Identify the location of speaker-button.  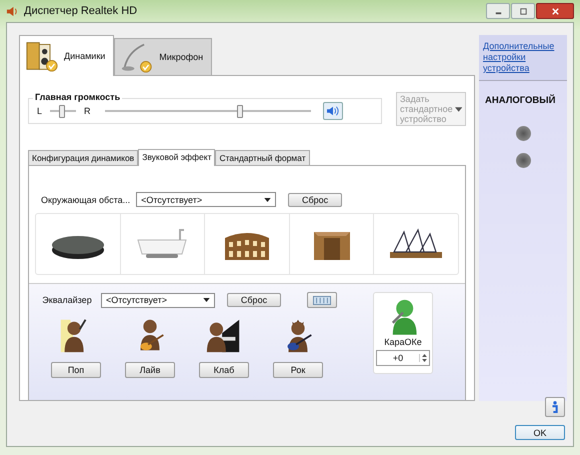
(332, 111).